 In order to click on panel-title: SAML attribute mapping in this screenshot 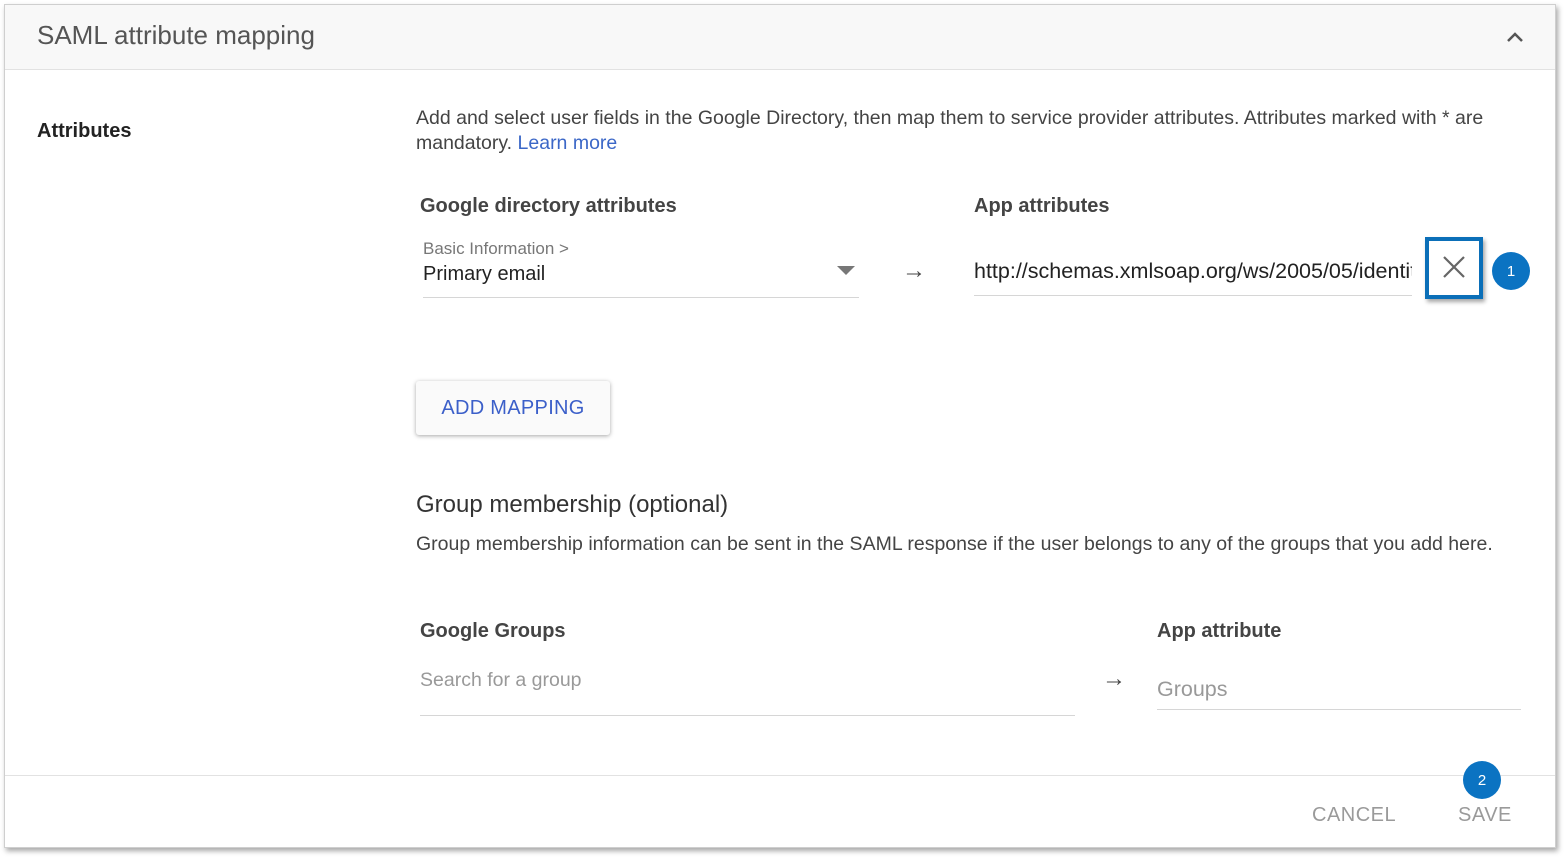, I will do `click(176, 35)`.